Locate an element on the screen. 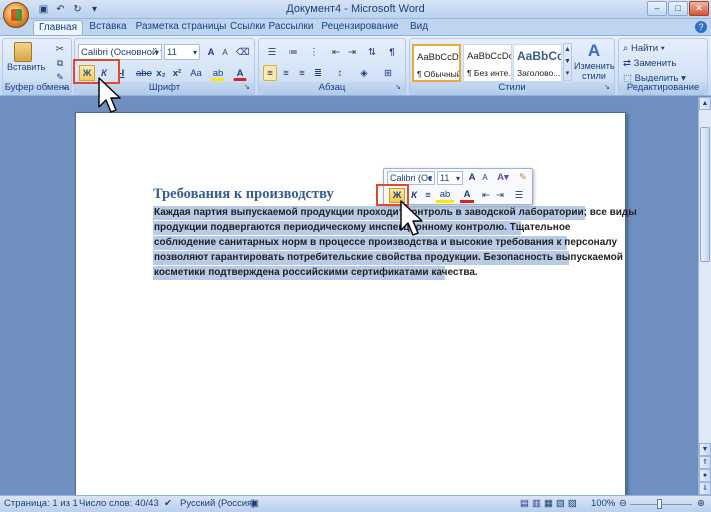 This screenshot has height=512, width=711. sort-icon: ⇅ is located at coordinates (372, 52).